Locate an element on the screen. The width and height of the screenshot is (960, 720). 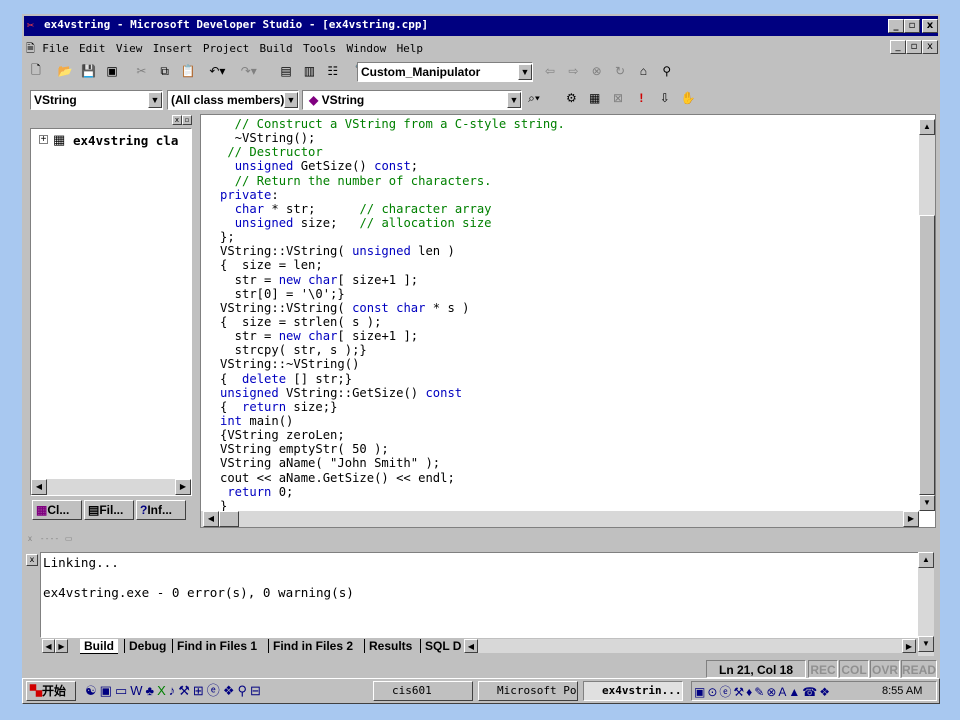
cut-icon: ✂ is located at coordinates (141, 71).